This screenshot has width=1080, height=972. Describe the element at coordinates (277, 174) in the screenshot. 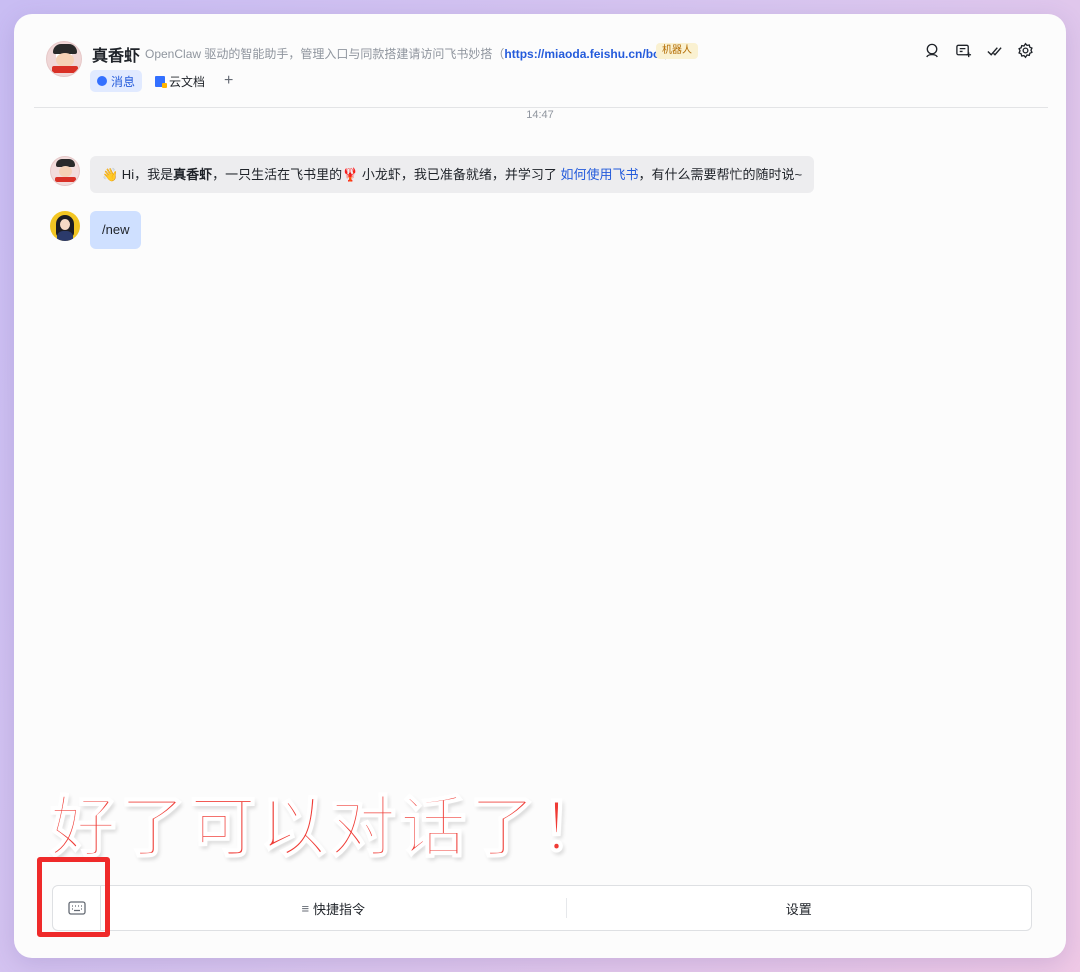

I see `bot-text-b: ，一只生活在飞书里的` at that location.